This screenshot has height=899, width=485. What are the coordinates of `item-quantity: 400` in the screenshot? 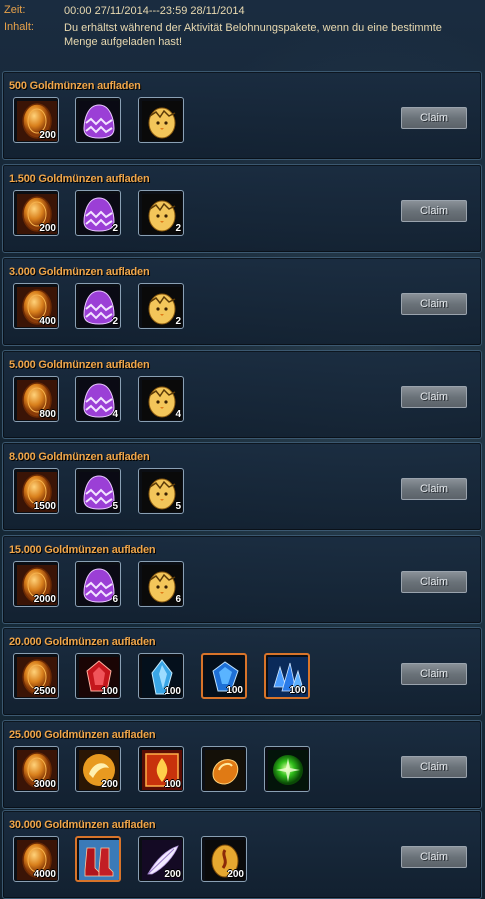 It's located at (47, 321).